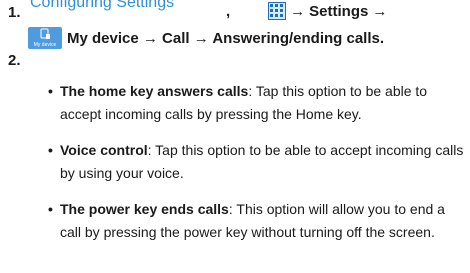 The height and width of the screenshot is (273, 470). Describe the element at coordinates (228, 11) in the screenshot. I see `step-1-comma: ,` at that location.